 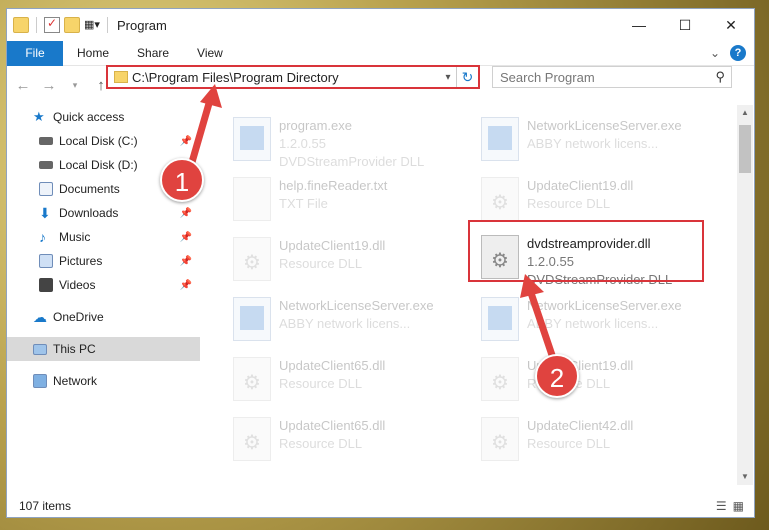 I want to click on download-icon: ⬇, so click(x=45, y=213).